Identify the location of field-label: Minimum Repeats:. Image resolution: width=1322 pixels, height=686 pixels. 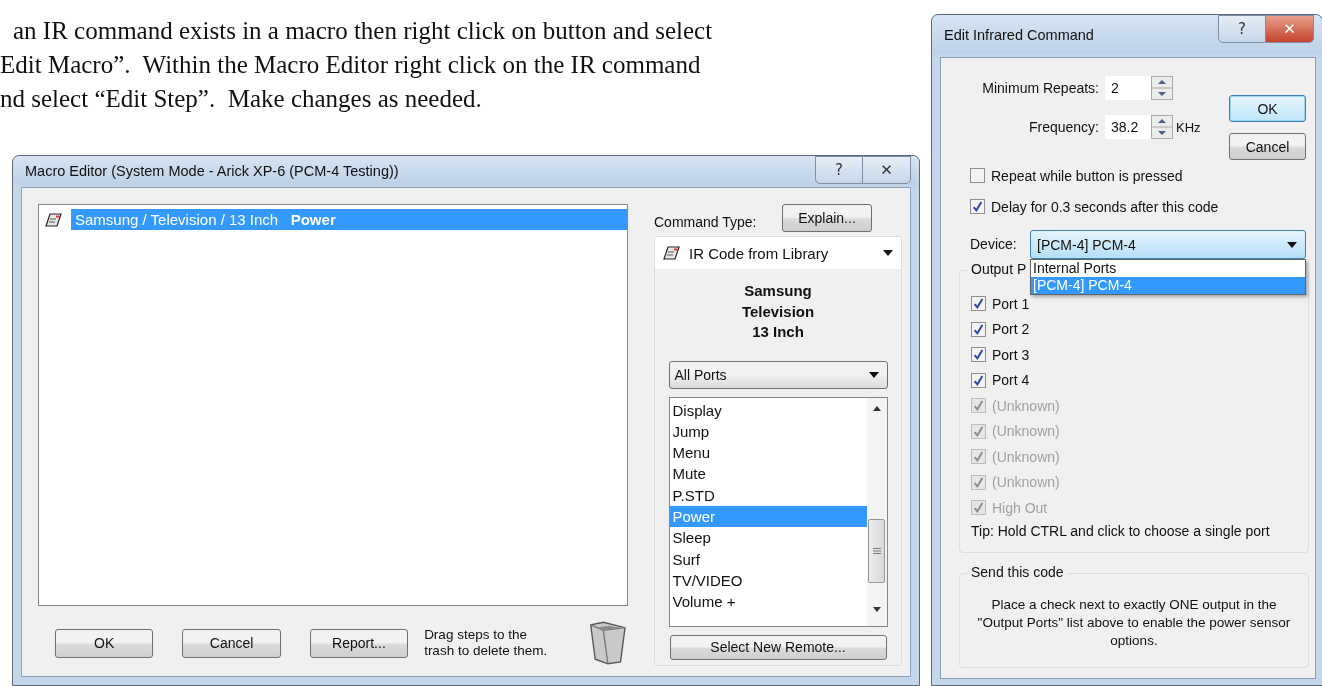
(1040, 88).